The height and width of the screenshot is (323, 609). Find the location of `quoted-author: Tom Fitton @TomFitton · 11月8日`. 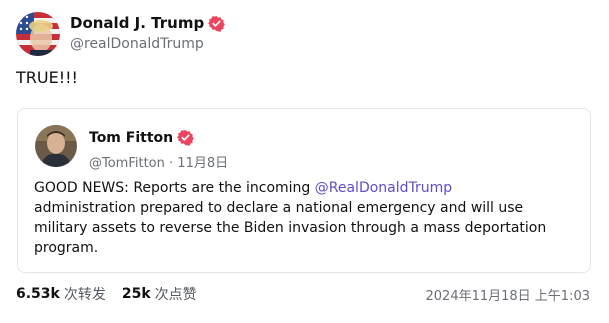

quoted-author: Tom Fitton @TomFitton · 11月8日 is located at coordinates (131, 148).